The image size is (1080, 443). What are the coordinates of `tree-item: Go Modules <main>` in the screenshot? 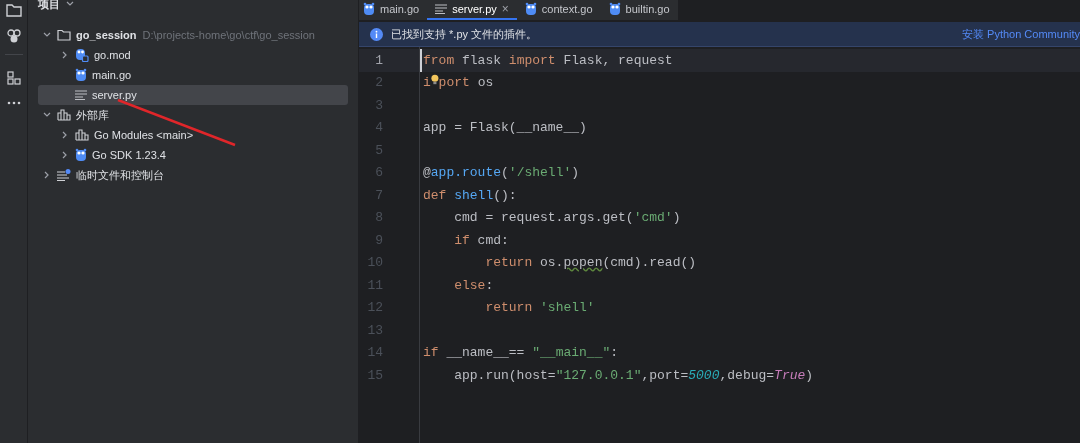 It's located at (193, 135).